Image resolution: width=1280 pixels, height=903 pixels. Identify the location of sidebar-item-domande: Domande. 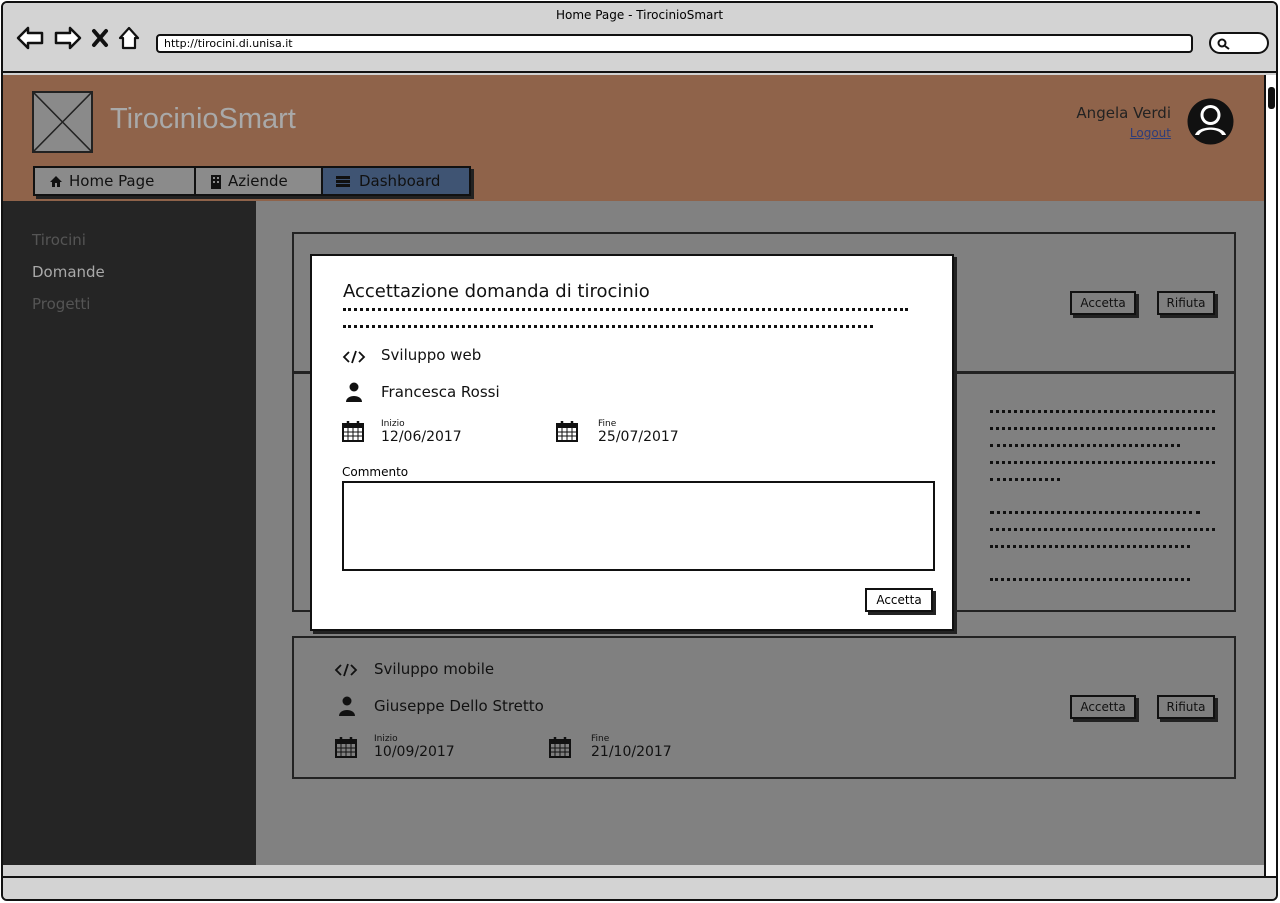
(68, 272).